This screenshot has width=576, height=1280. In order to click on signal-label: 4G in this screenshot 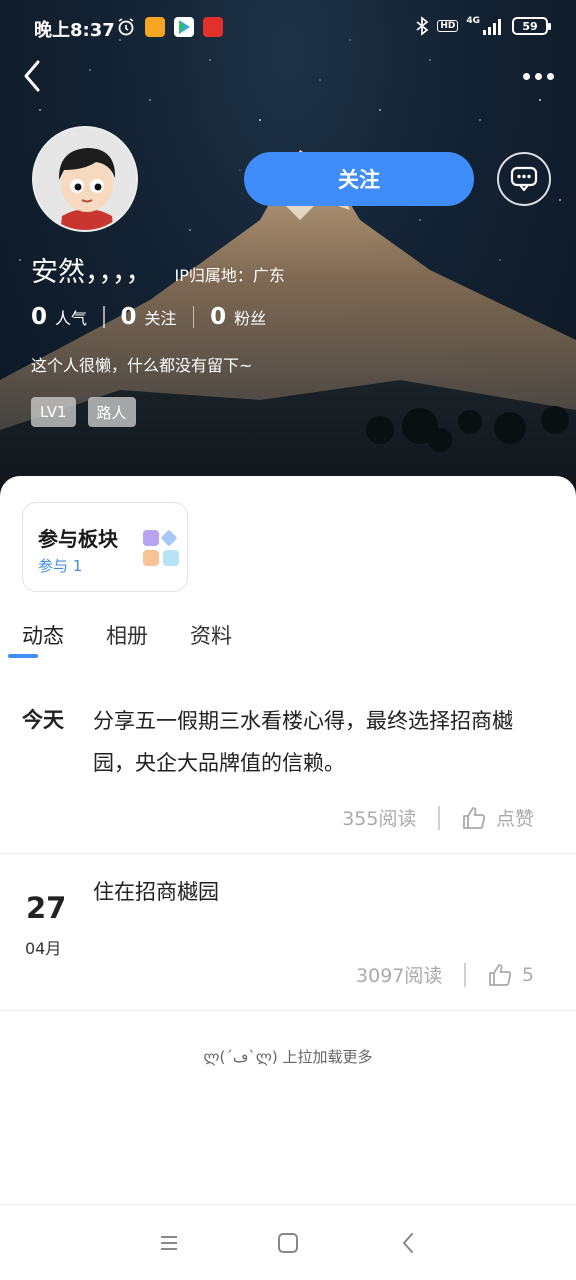, I will do `click(473, 21)`.